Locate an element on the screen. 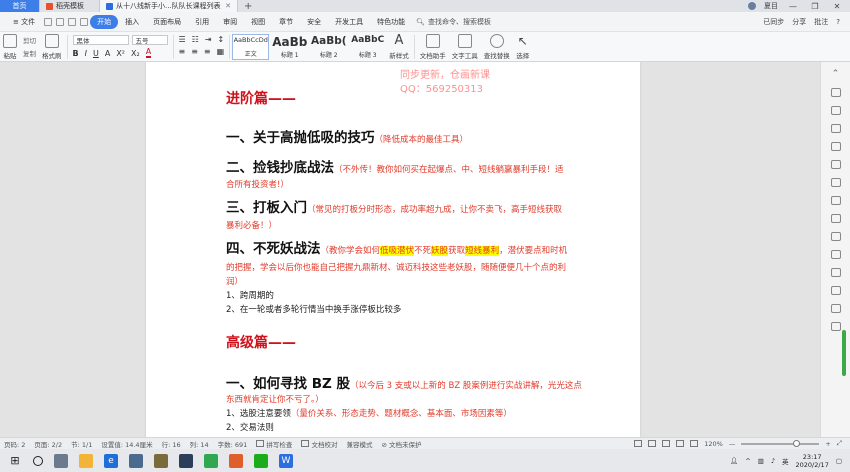 Image resolution: width=850 pixels, height=472 pixels. share-button: 分享 is located at coordinates (799, 22).